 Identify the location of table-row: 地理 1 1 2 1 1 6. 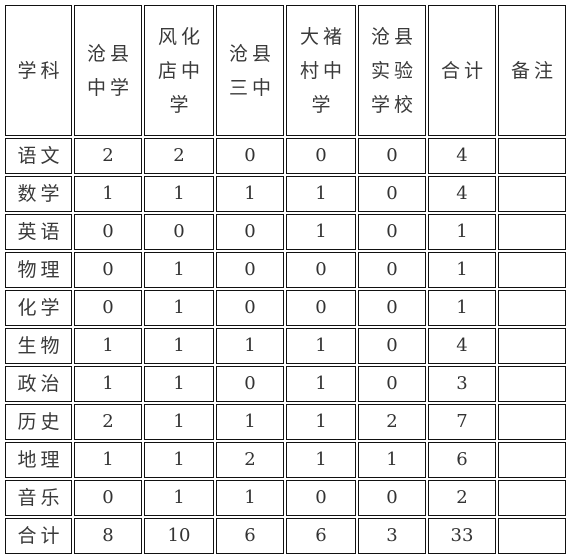
(285, 460).